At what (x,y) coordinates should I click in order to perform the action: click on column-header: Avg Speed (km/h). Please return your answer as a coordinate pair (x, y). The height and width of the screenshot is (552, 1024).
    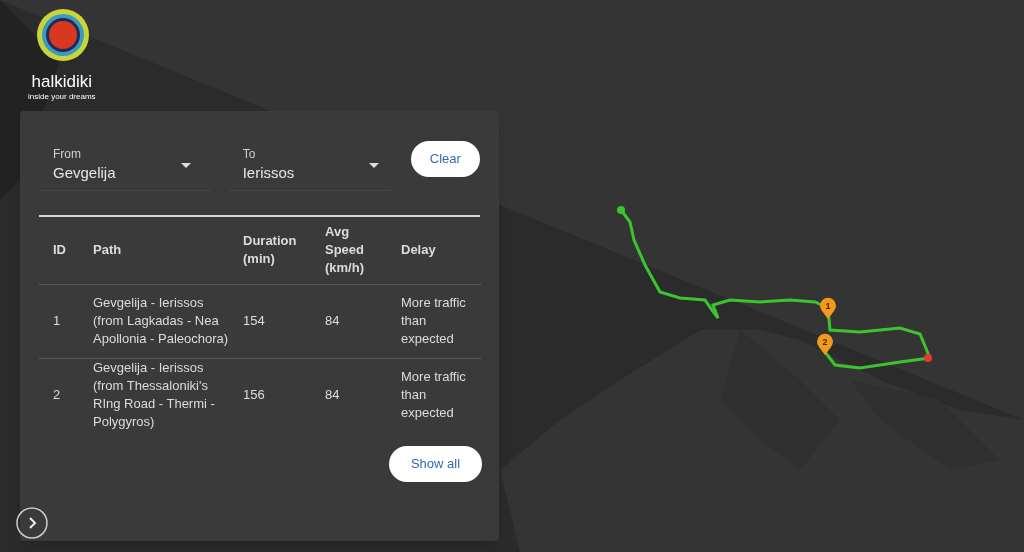
    Looking at the image, I should click on (344, 250).